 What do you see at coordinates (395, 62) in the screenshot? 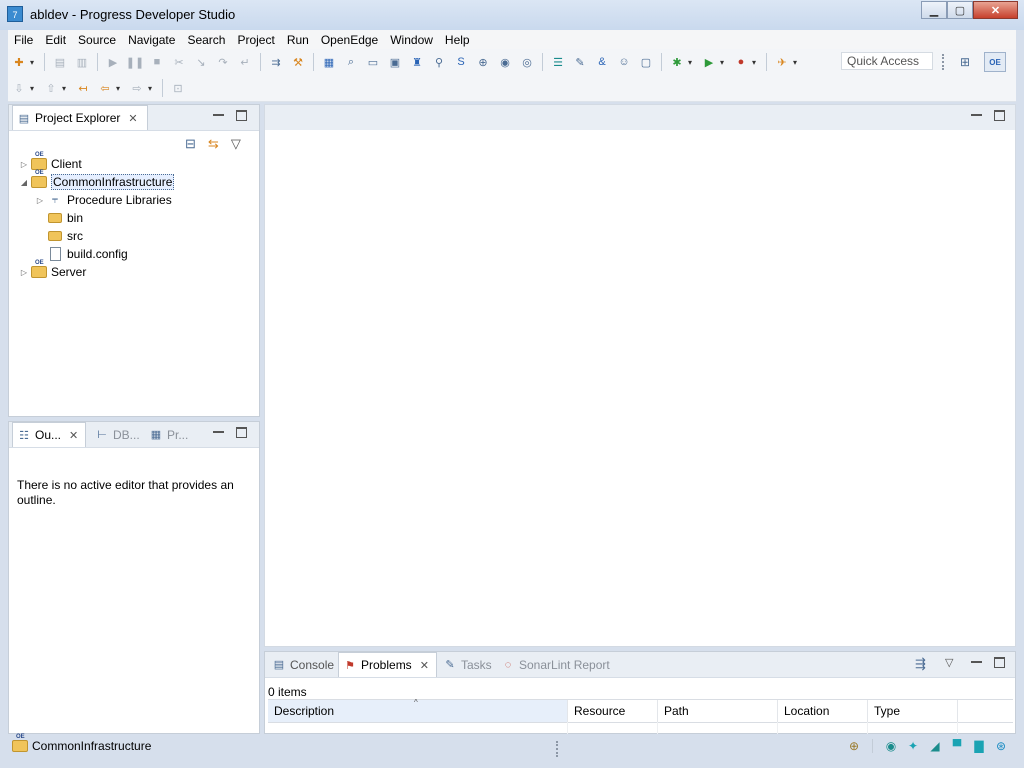
I see `layout-icon: ▣` at bounding box center [395, 62].